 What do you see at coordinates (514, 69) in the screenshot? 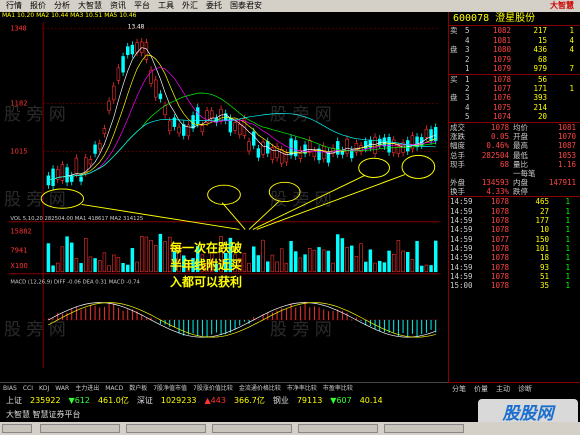
I see `order-book-row: 1 1079 979 7` at bounding box center [514, 69].